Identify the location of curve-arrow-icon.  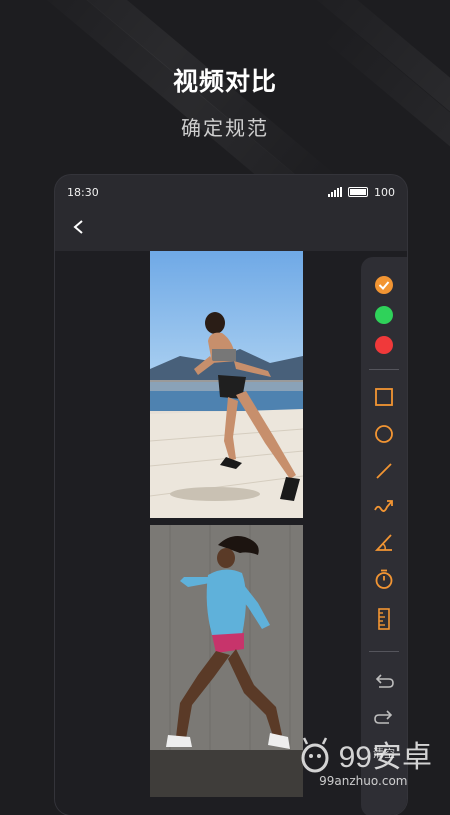
(383, 506).